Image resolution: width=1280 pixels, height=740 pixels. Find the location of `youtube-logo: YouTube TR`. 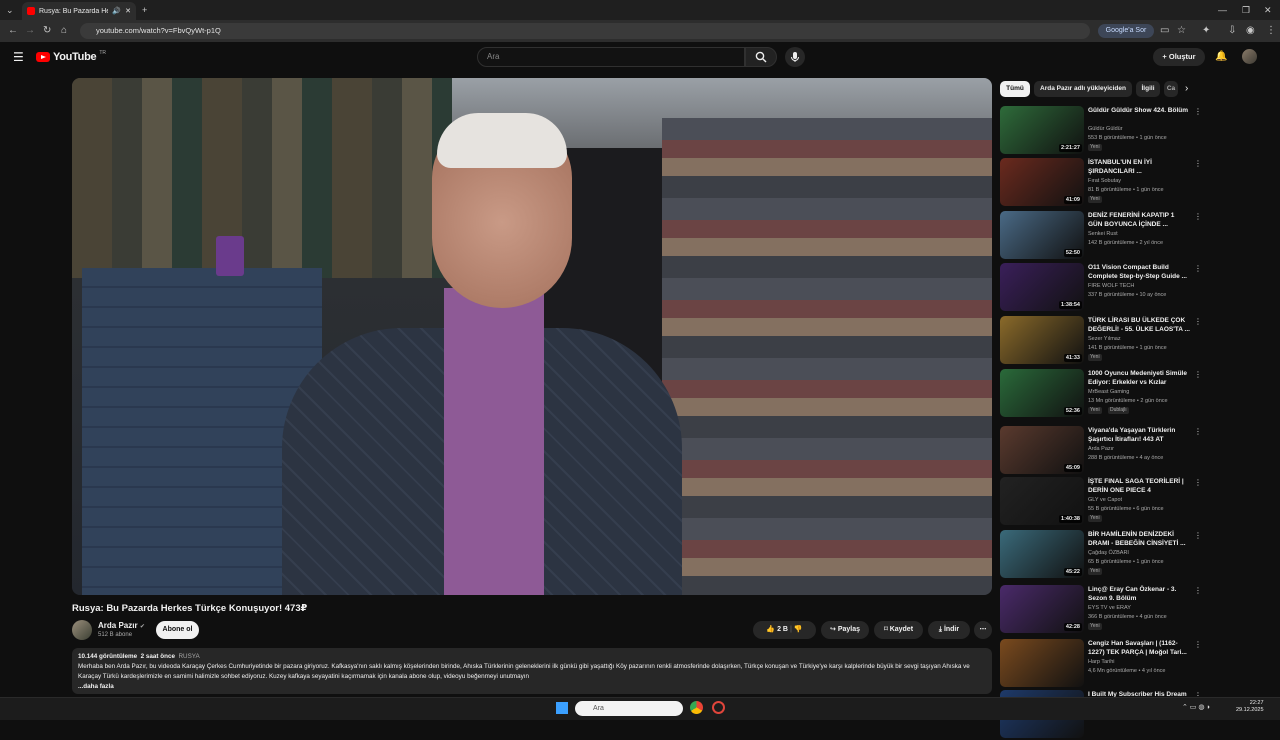

youtube-logo: YouTube TR is located at coordinates (71, 56).